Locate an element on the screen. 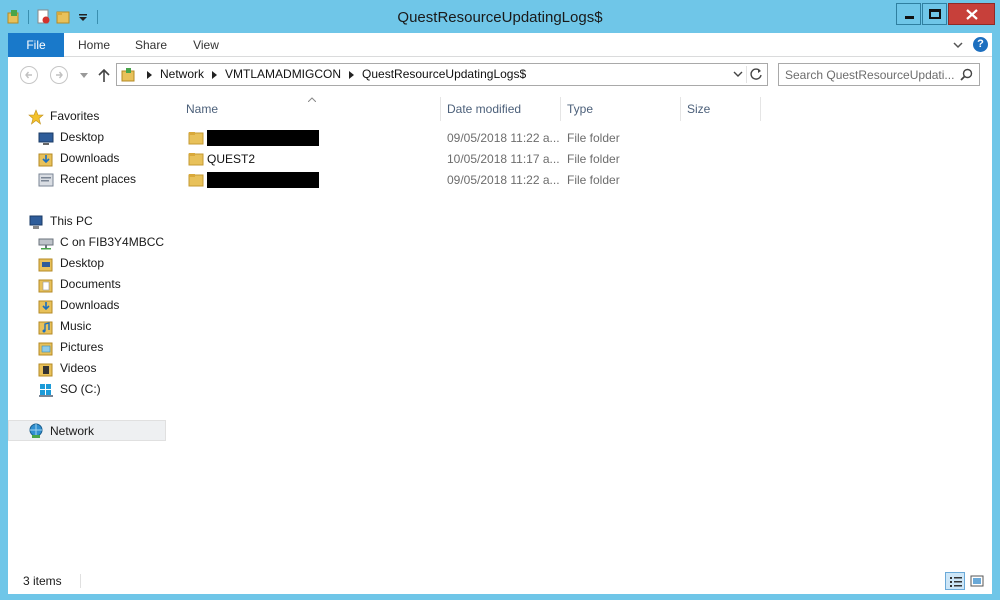 This screenshot has height=600, width=1000. tab-file: File is located at coordinates (36, 45).